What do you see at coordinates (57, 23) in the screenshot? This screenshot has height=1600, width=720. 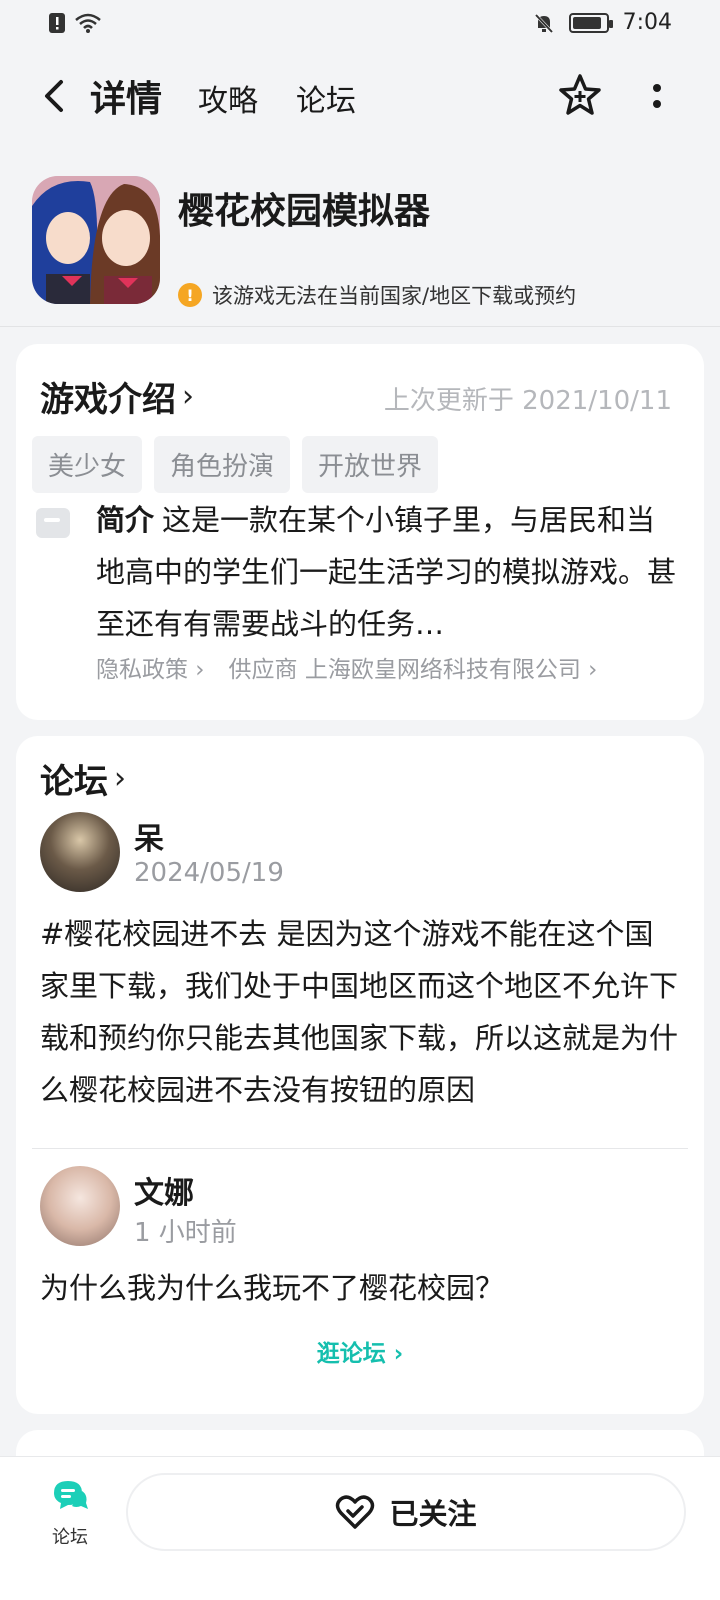 I see `alert-notification-icon` at bounding box center [57, 23].